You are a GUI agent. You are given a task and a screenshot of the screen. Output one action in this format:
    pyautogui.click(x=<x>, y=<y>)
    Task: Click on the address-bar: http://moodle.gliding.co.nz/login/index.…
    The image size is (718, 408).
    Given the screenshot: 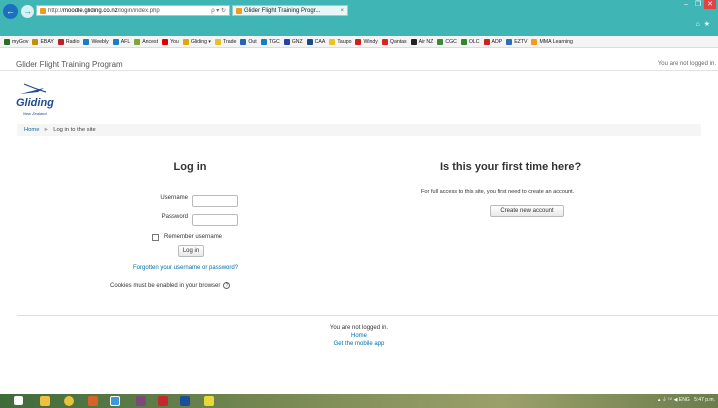 What is the action you would take?
    pyautogui.click(x=133, y=10)
    